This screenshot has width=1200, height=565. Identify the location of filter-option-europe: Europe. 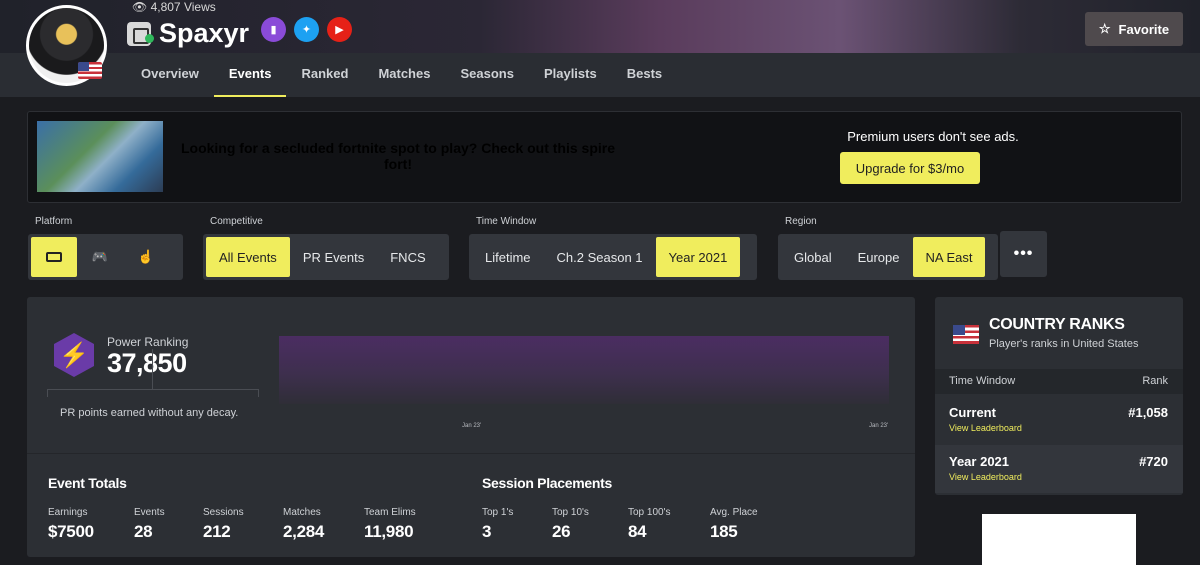
(879, 257).